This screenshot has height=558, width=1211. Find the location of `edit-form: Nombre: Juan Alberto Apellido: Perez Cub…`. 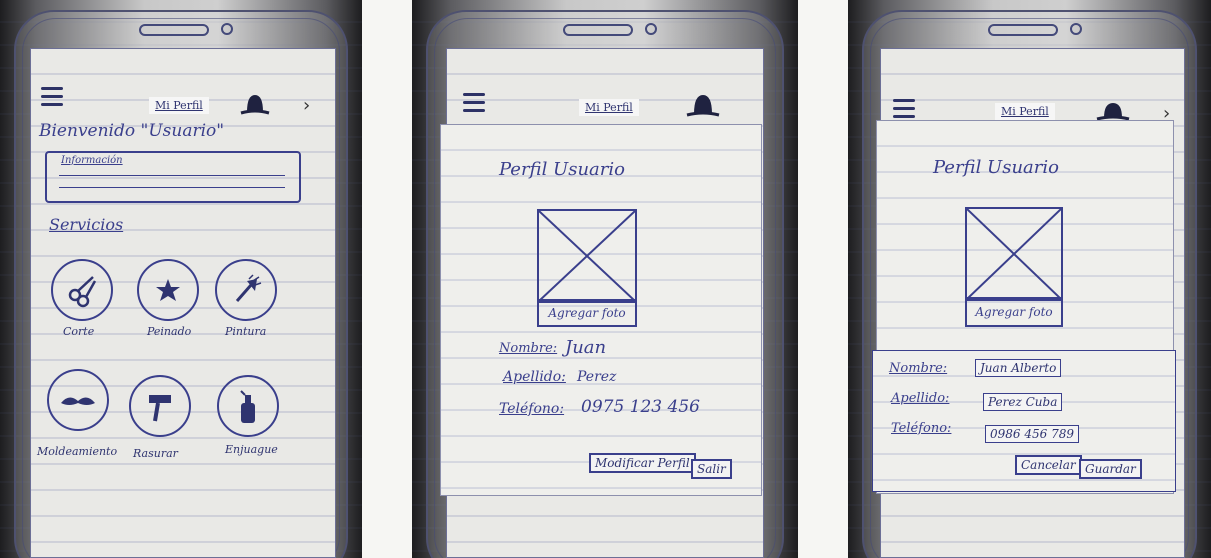

edit-form: Nombre: Juan Alberto Apellido: Perez Cub… is located at coordinates (1024, 421).